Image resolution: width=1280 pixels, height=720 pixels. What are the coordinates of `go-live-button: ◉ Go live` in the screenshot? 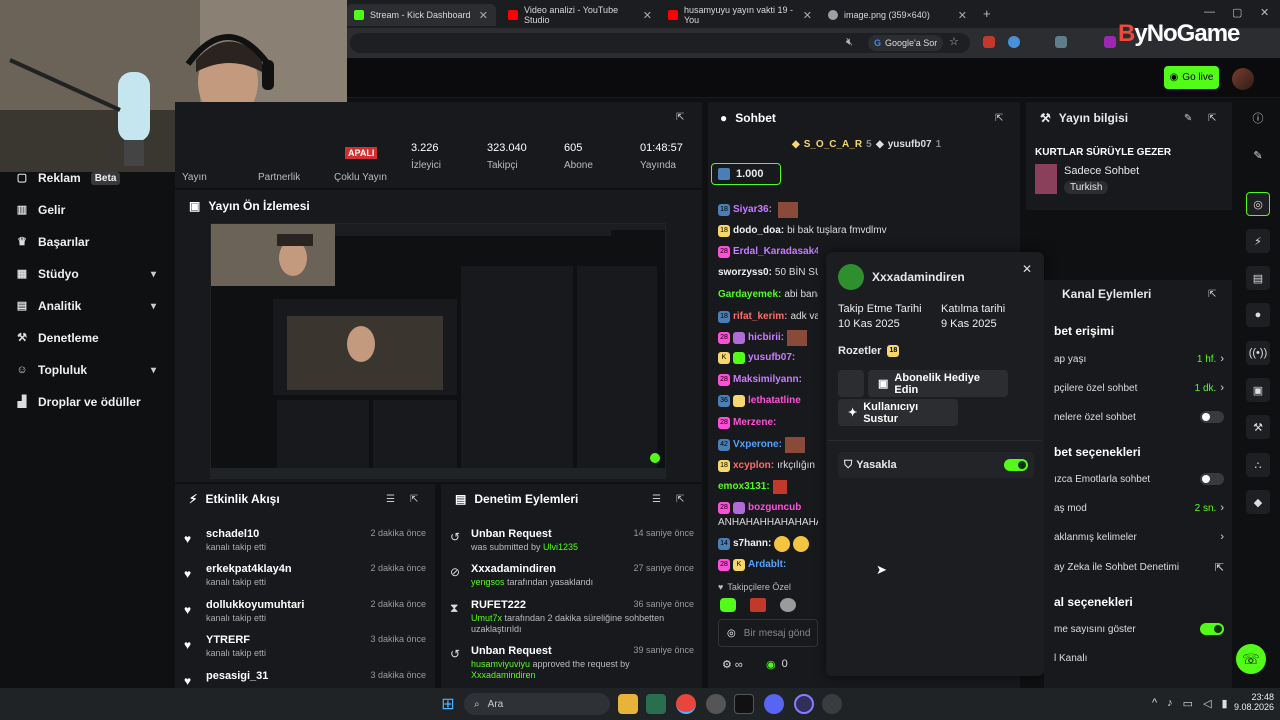 It's located at (1191, 77).